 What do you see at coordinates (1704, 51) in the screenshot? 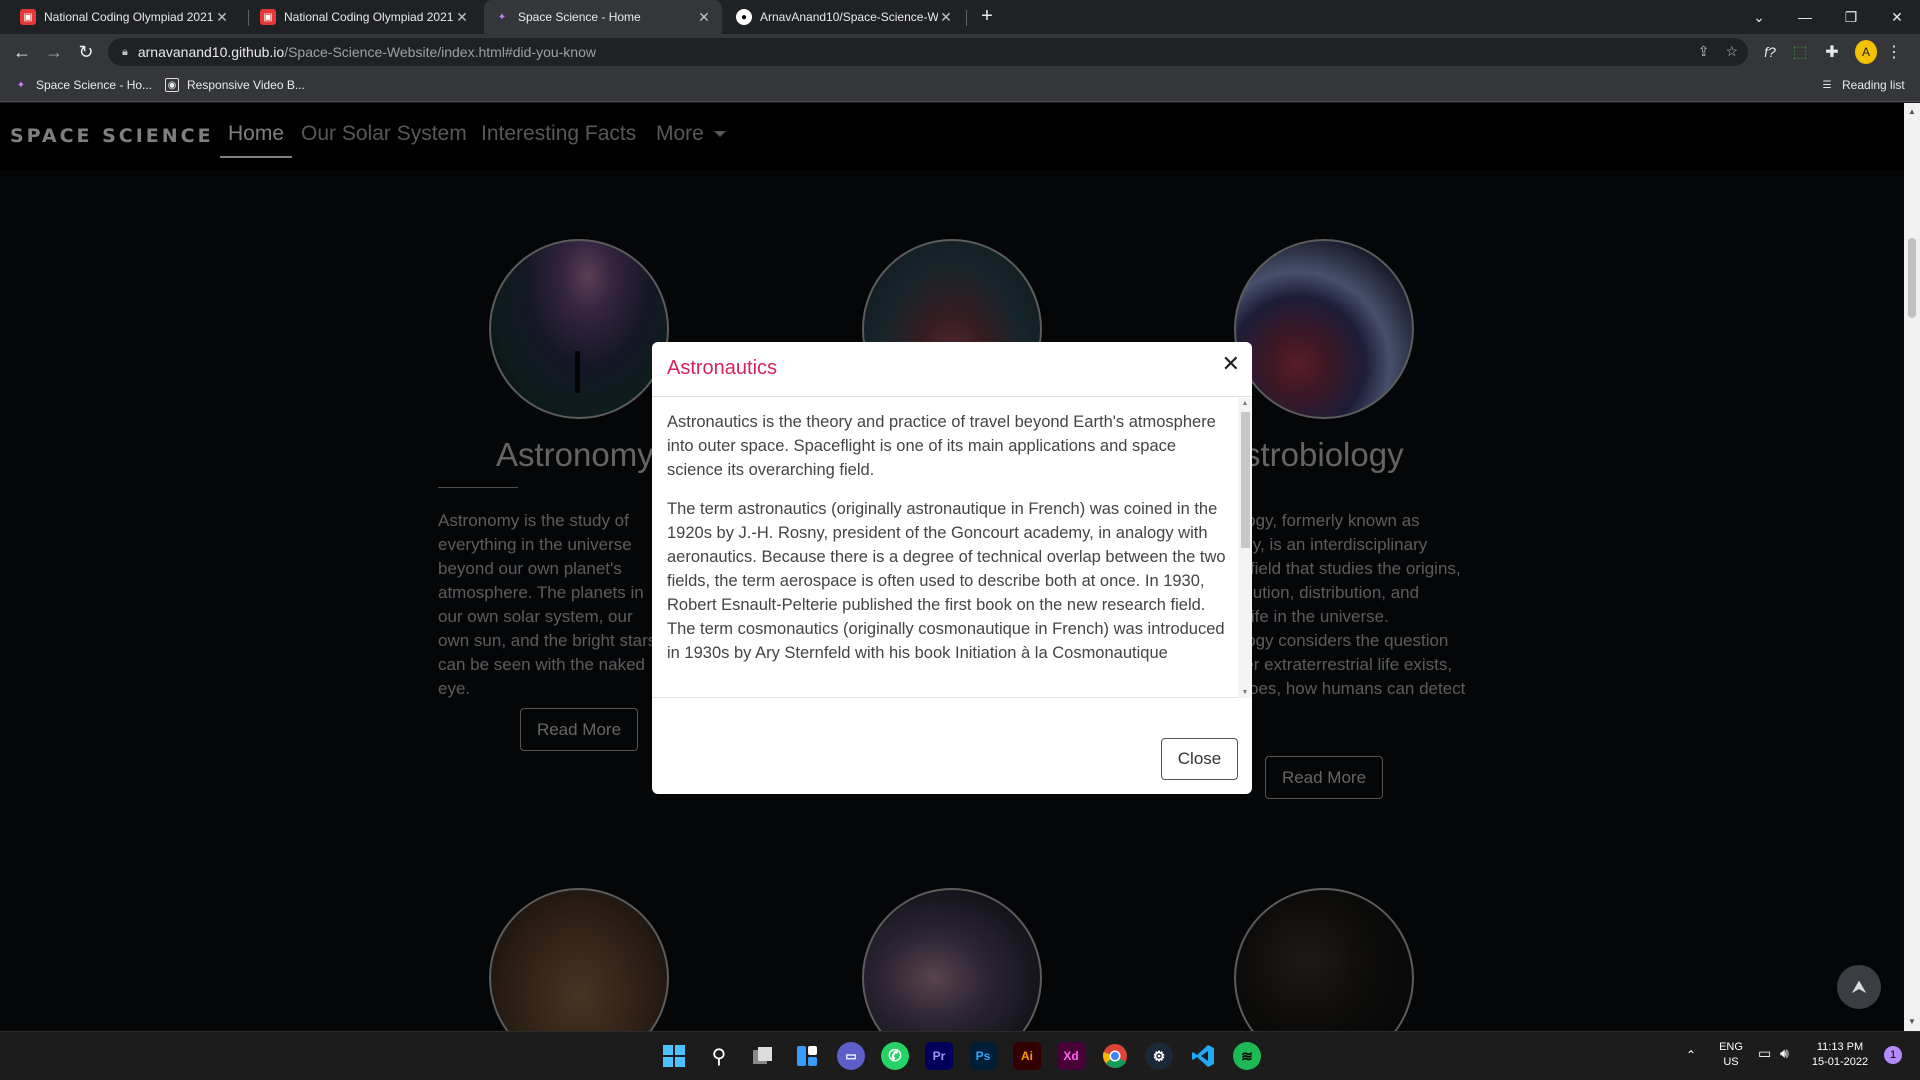
I see `share-icon: ⇪` at bounding box center [1704, 51].